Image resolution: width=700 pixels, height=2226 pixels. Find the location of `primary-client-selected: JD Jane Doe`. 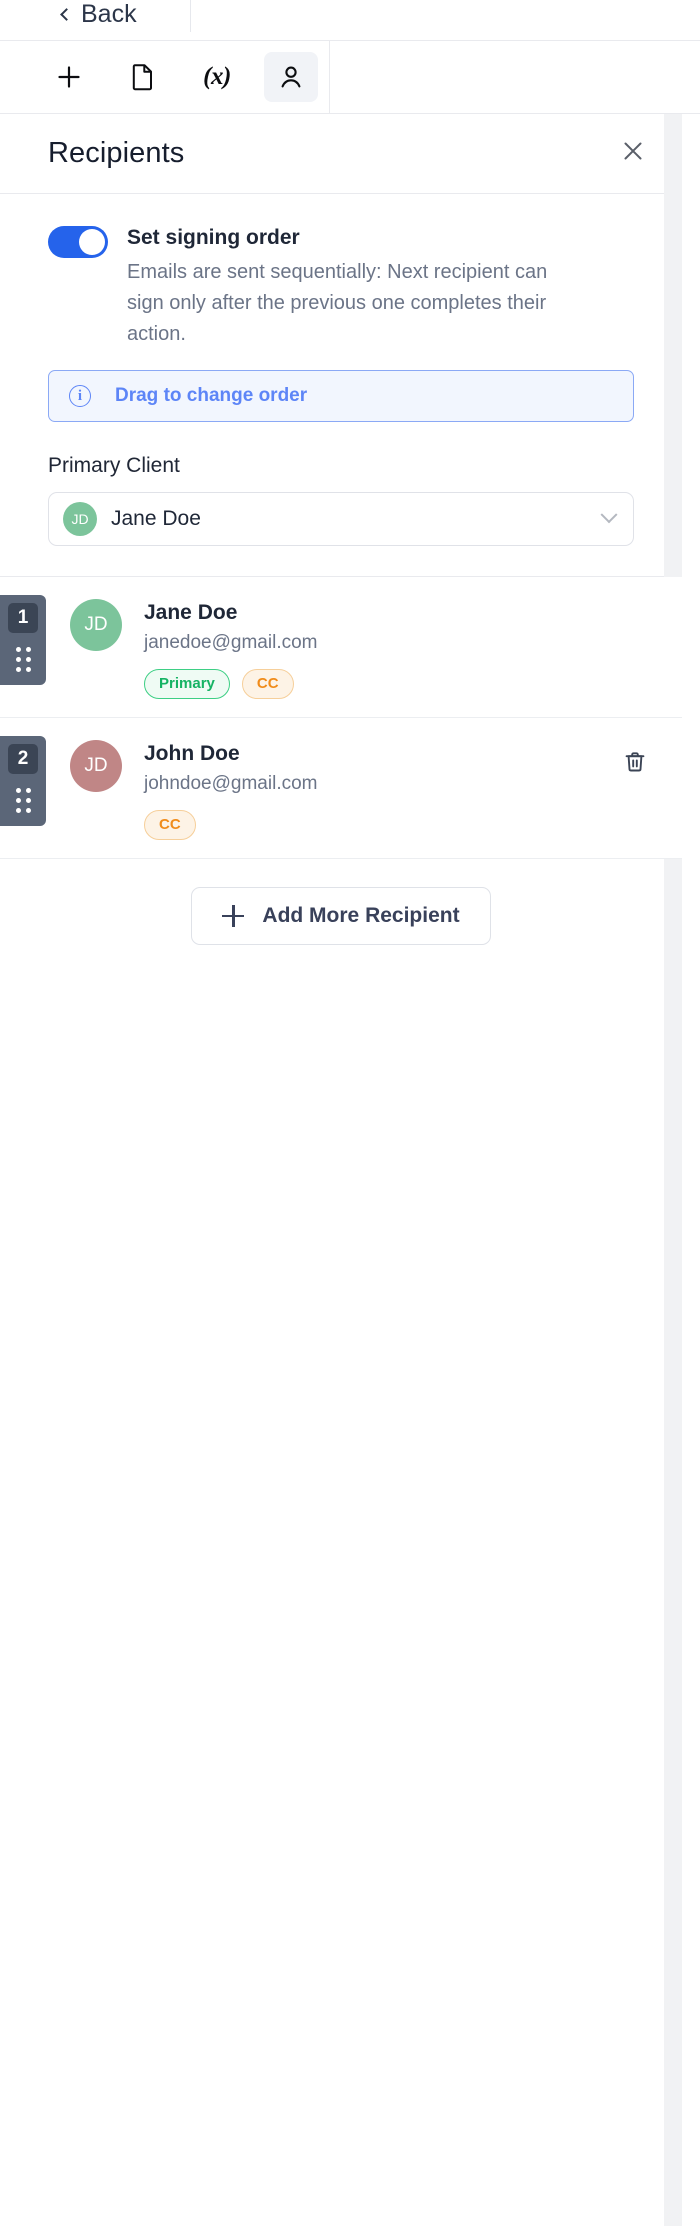

primary-client-selected: JD Jane Doe is located at coordinates (132, 518).